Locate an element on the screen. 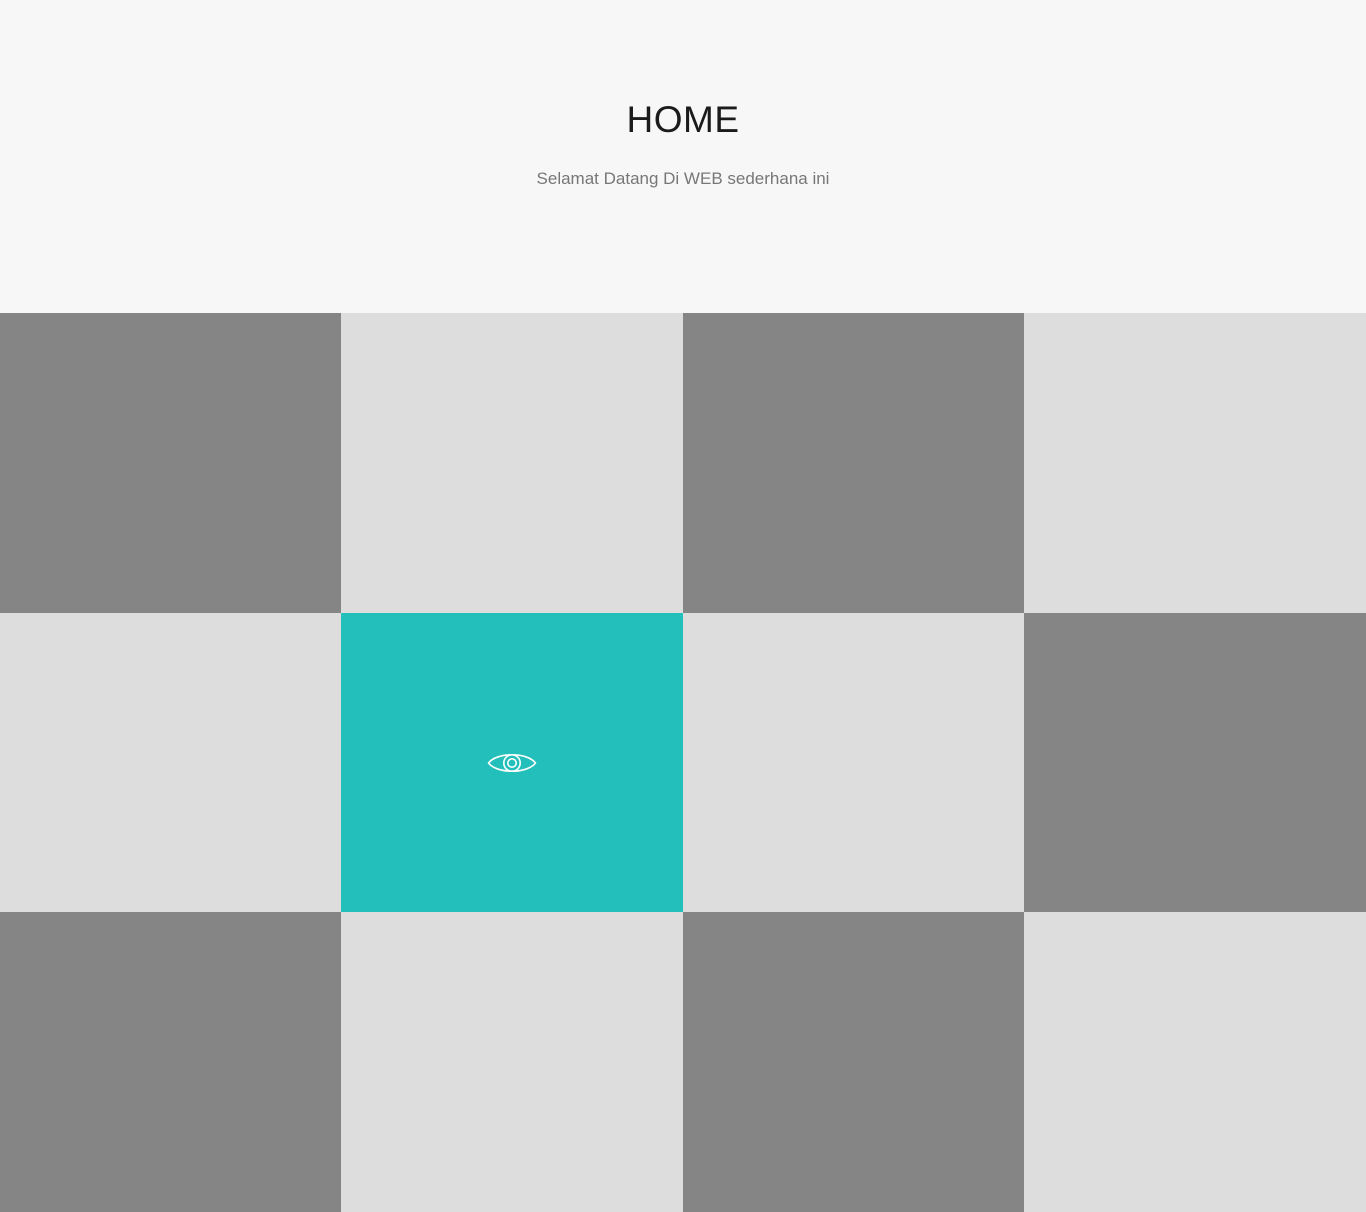 The height and width of the screenshot is (1212, 1366). page-subtitle: Selamat Datang Di WEB sederhana ini is located at coordinates (683, 178).